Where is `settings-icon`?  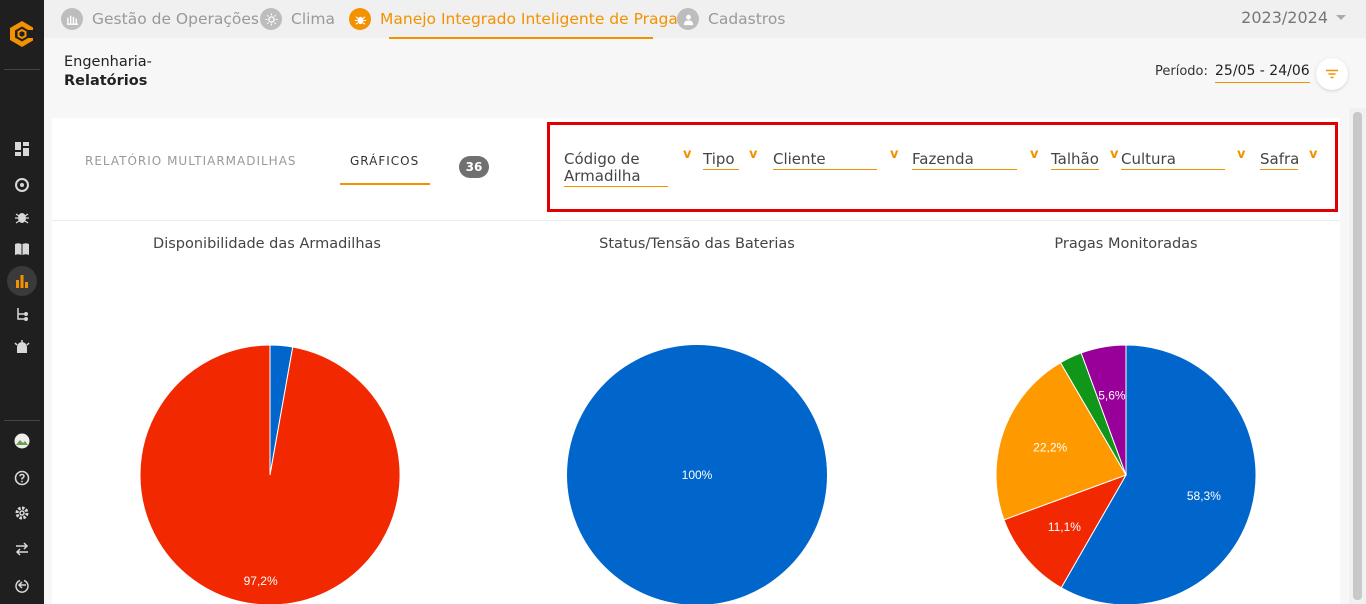 settings-icon is located at coordinates (22, 513).